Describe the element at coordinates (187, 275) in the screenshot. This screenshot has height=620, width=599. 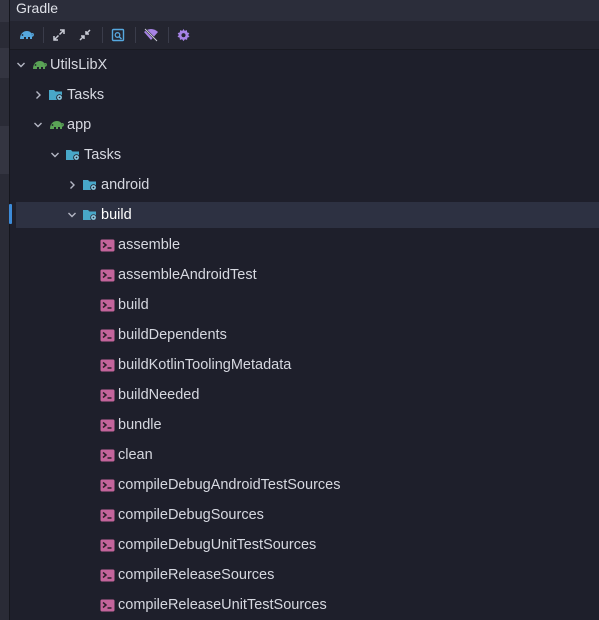
I see `task-label: assembleAndroidTest` at that location.